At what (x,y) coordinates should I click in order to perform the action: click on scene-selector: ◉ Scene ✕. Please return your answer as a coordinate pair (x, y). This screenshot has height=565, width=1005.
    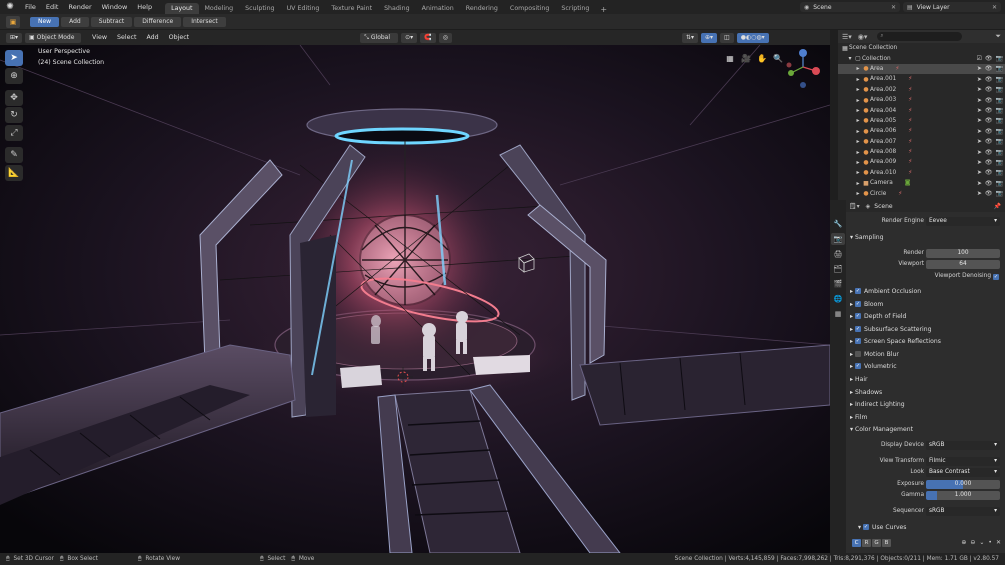
    Looking at the image, I should click on (850, 7).